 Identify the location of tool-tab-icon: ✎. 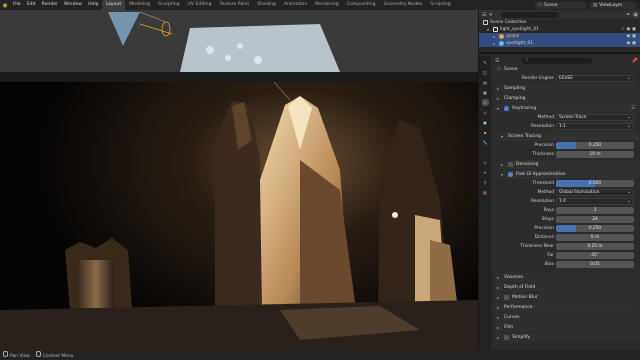
(485, 62).